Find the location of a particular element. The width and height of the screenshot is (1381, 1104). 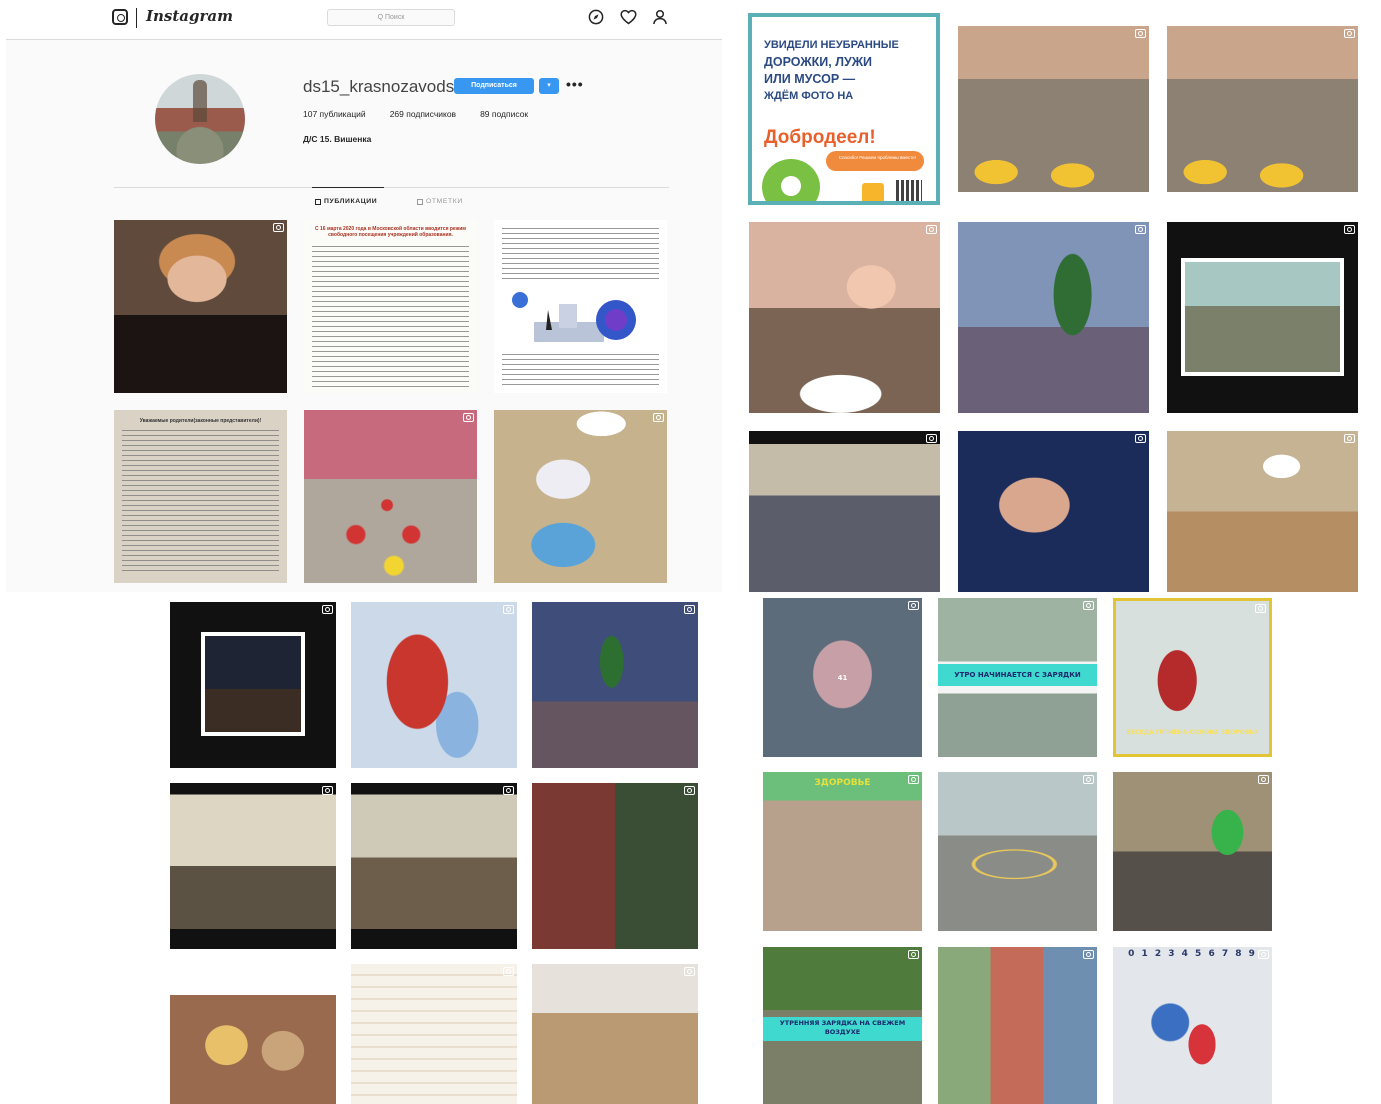

banner-caption: УТРЕННЯЯ ЗАРЯДКА НА СВЕЖЕМ ВОЗДУХЕ is located at coordinates (842, 1027).